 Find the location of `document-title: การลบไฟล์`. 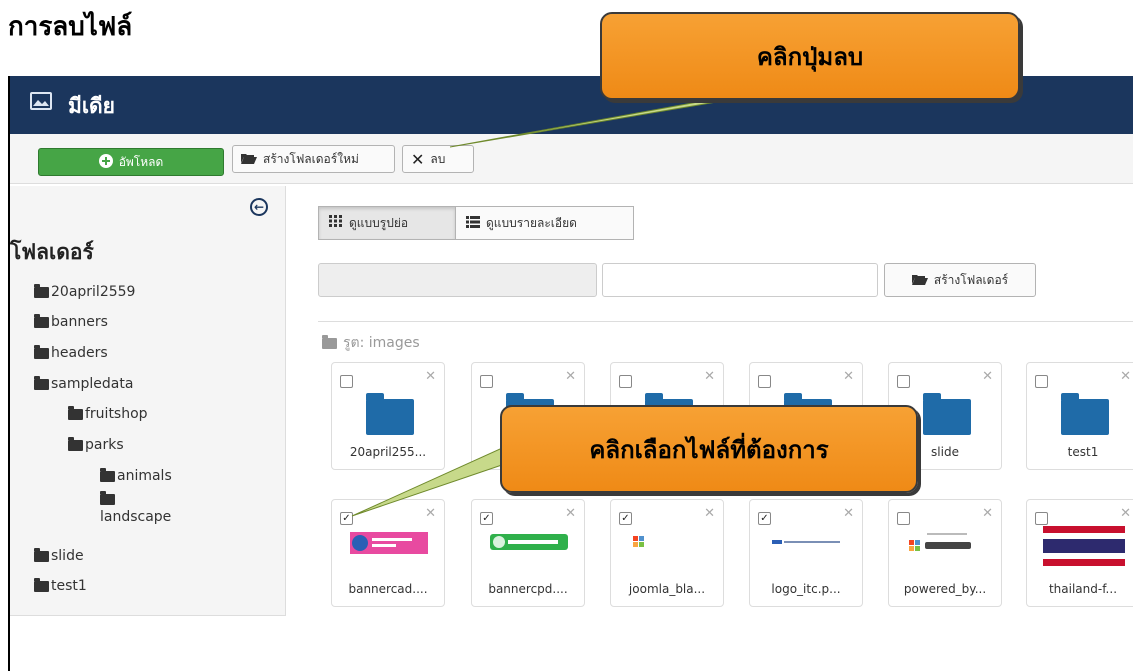

document-title: การลบไฟล์ is located at coordinates (70, 27).